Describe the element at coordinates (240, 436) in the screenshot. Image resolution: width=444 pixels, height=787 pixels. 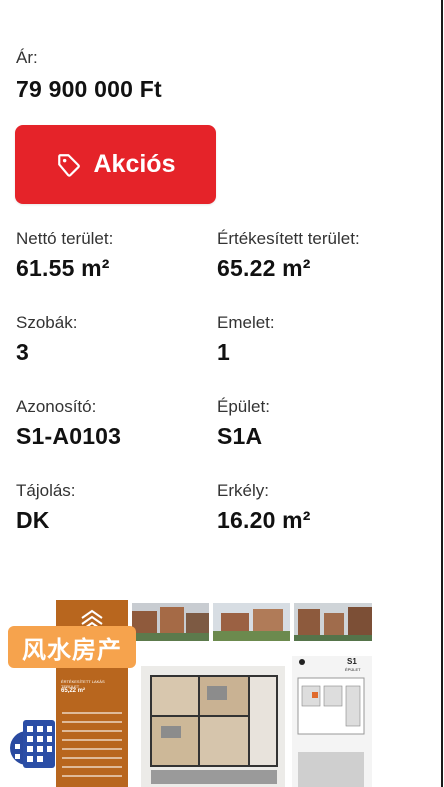
I see `building-value: S1A` at that location.